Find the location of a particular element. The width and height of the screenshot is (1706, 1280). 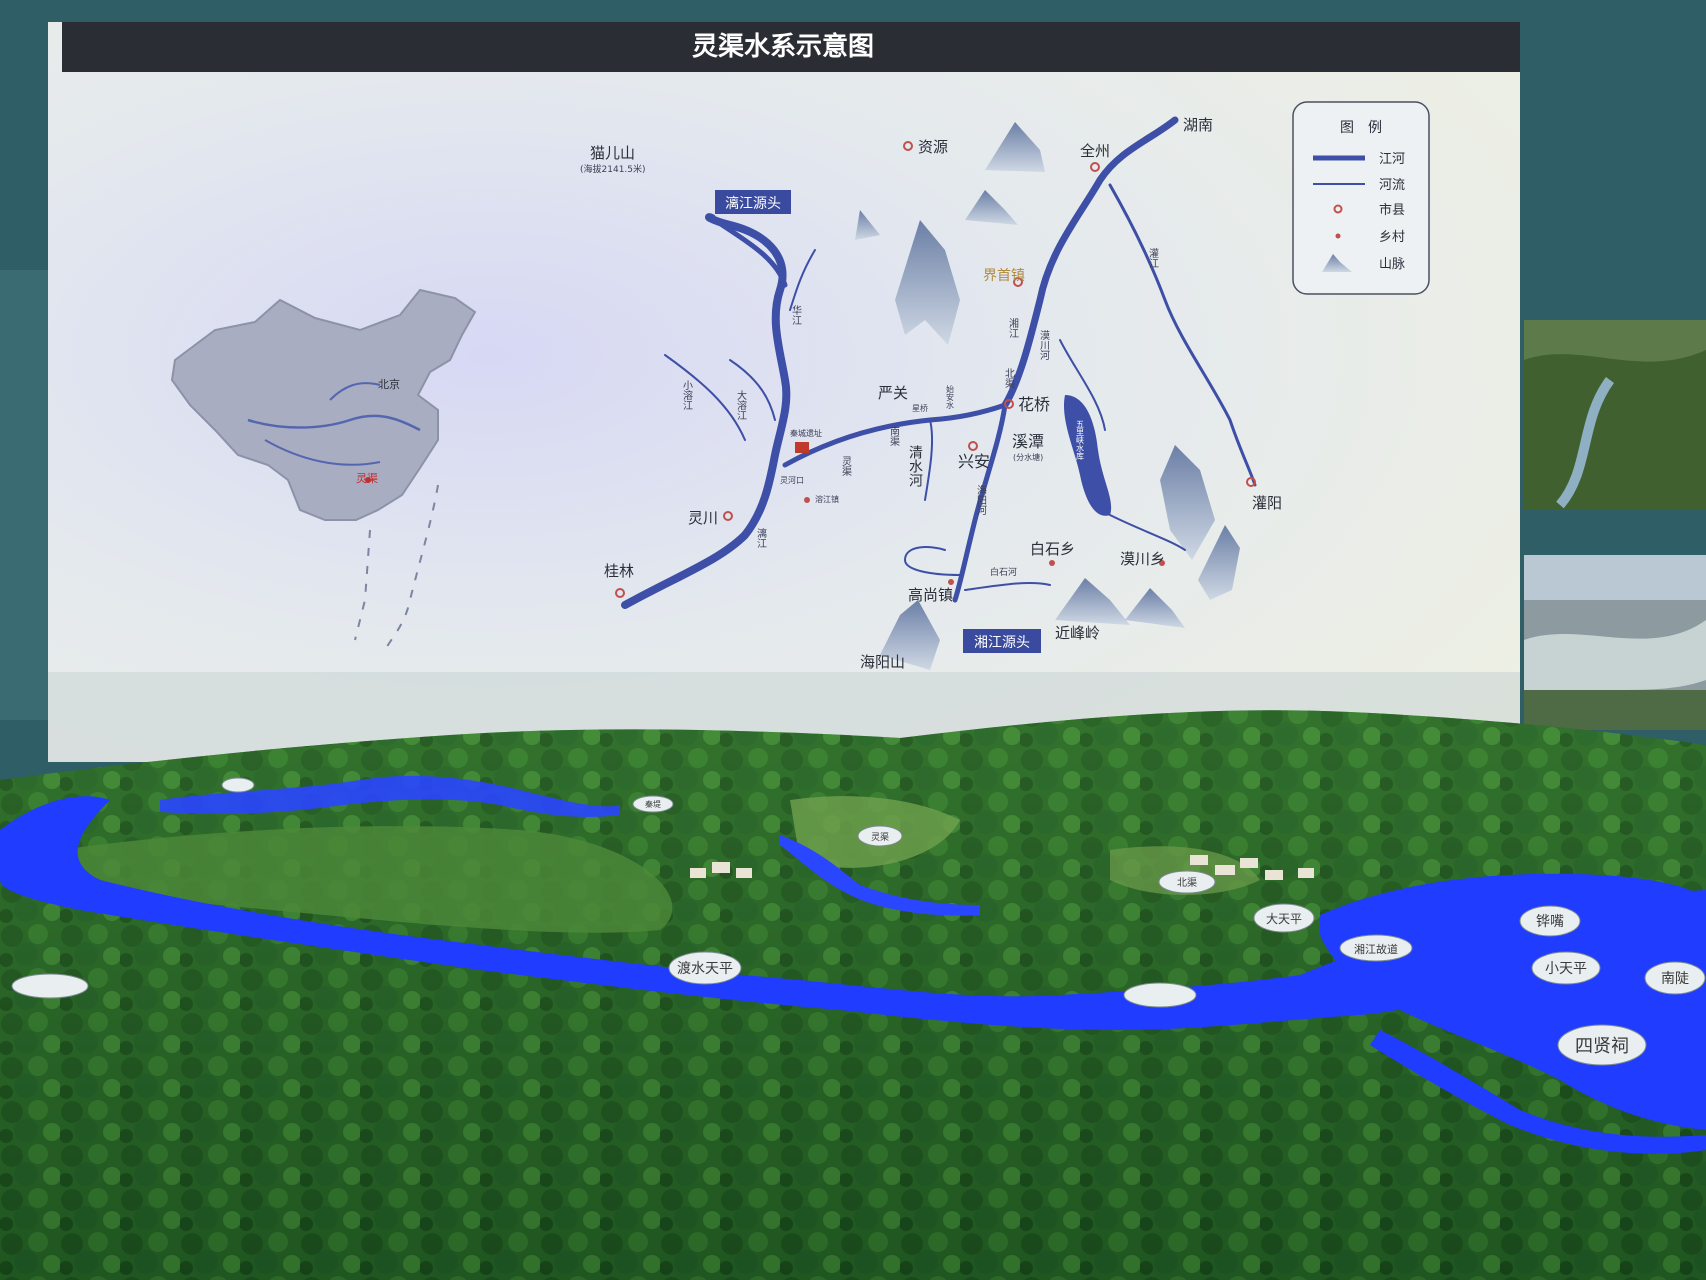

model-label-xiaotianping: 小天平 is located at coordinates (1566, 968).